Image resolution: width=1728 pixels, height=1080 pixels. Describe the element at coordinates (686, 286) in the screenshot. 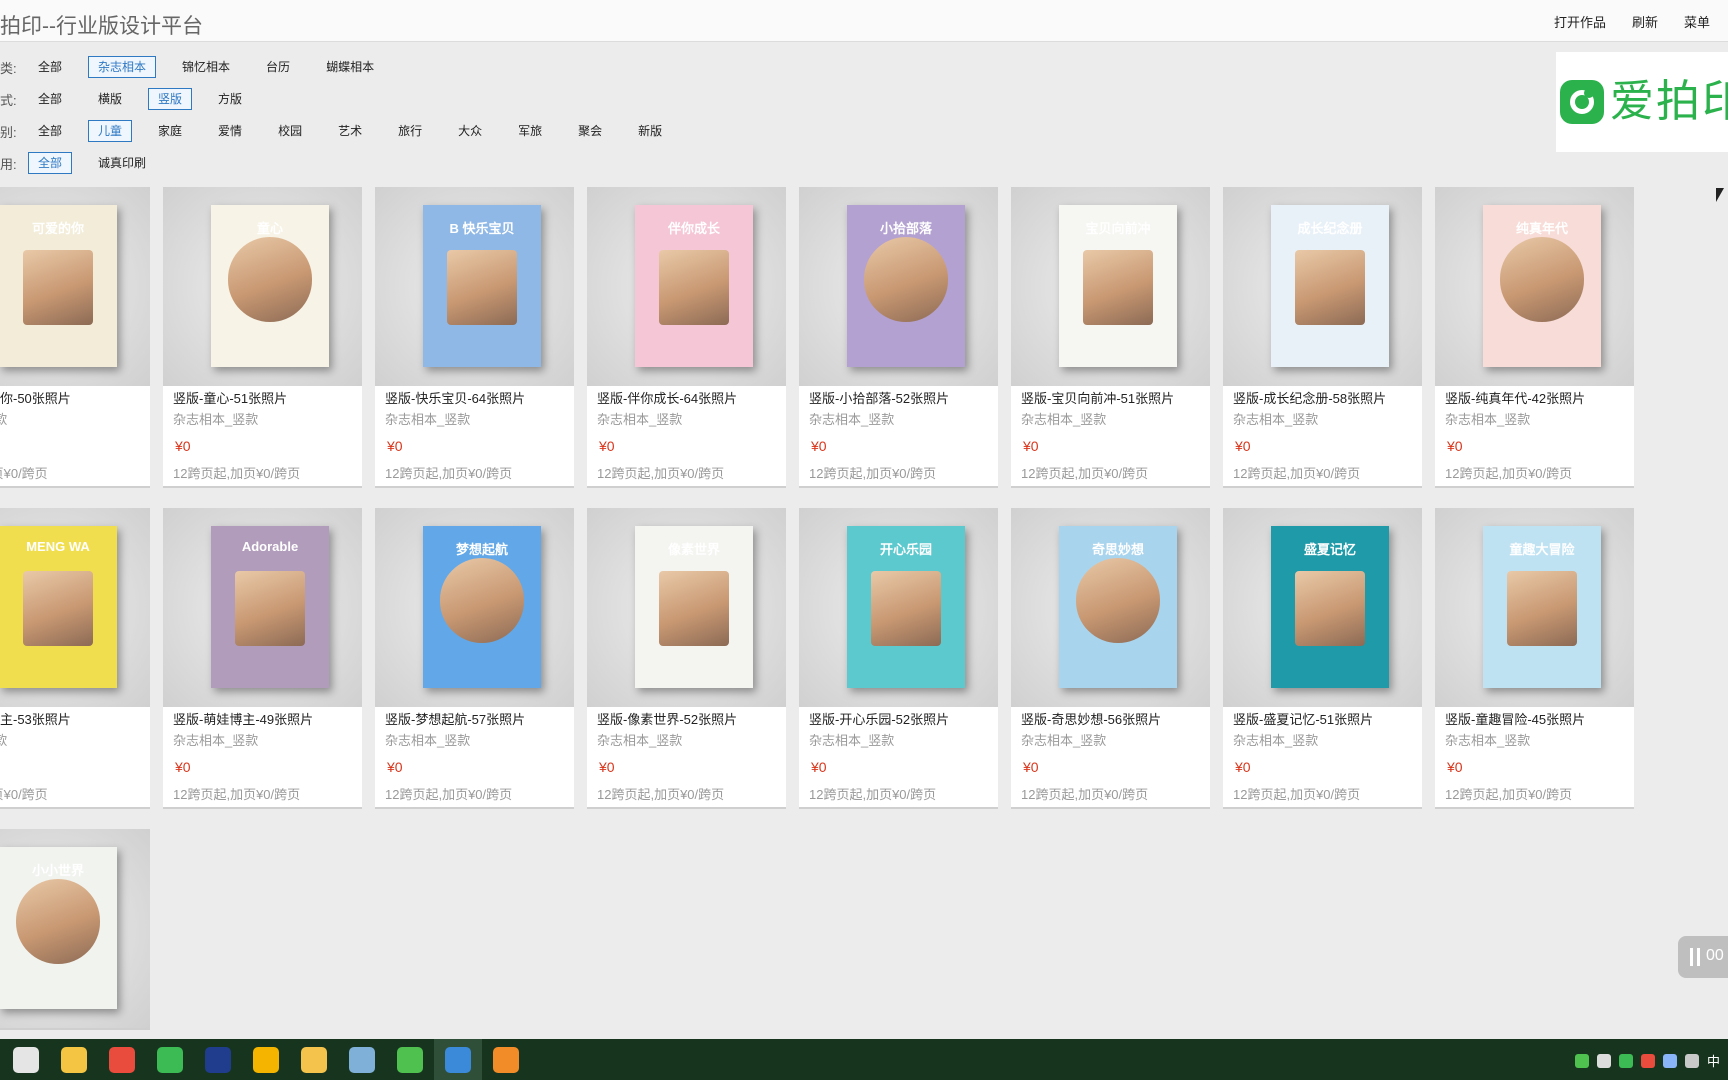

I see `template-thumbnail: 伴你成长` at that location.